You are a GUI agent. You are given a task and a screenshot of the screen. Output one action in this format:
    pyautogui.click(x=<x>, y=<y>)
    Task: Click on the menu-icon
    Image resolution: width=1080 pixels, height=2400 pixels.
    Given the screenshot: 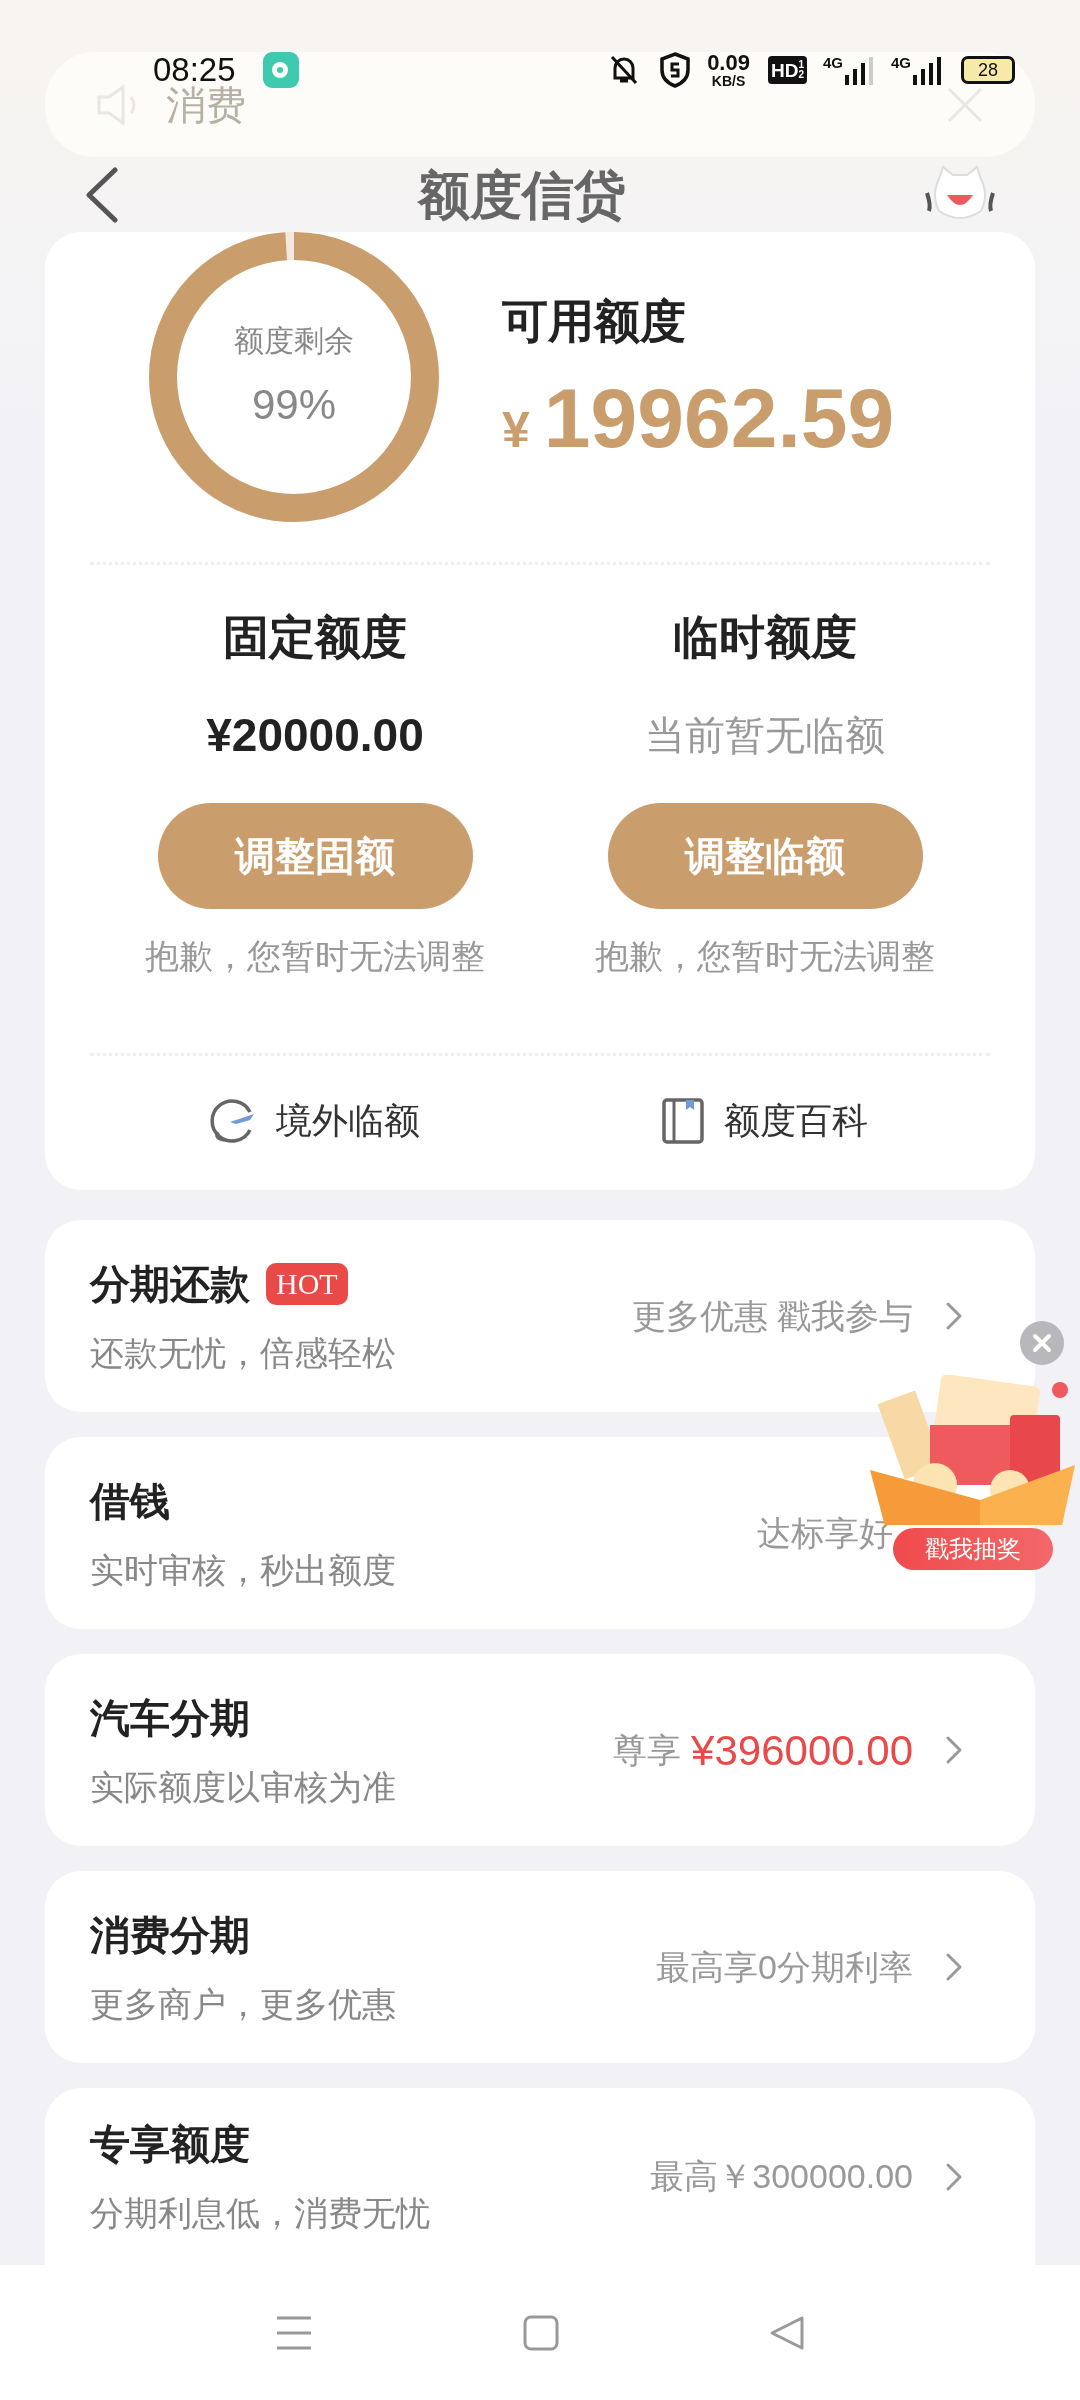 What is the action you would take?
    pyautogui.click(x=294, y=2332)
    